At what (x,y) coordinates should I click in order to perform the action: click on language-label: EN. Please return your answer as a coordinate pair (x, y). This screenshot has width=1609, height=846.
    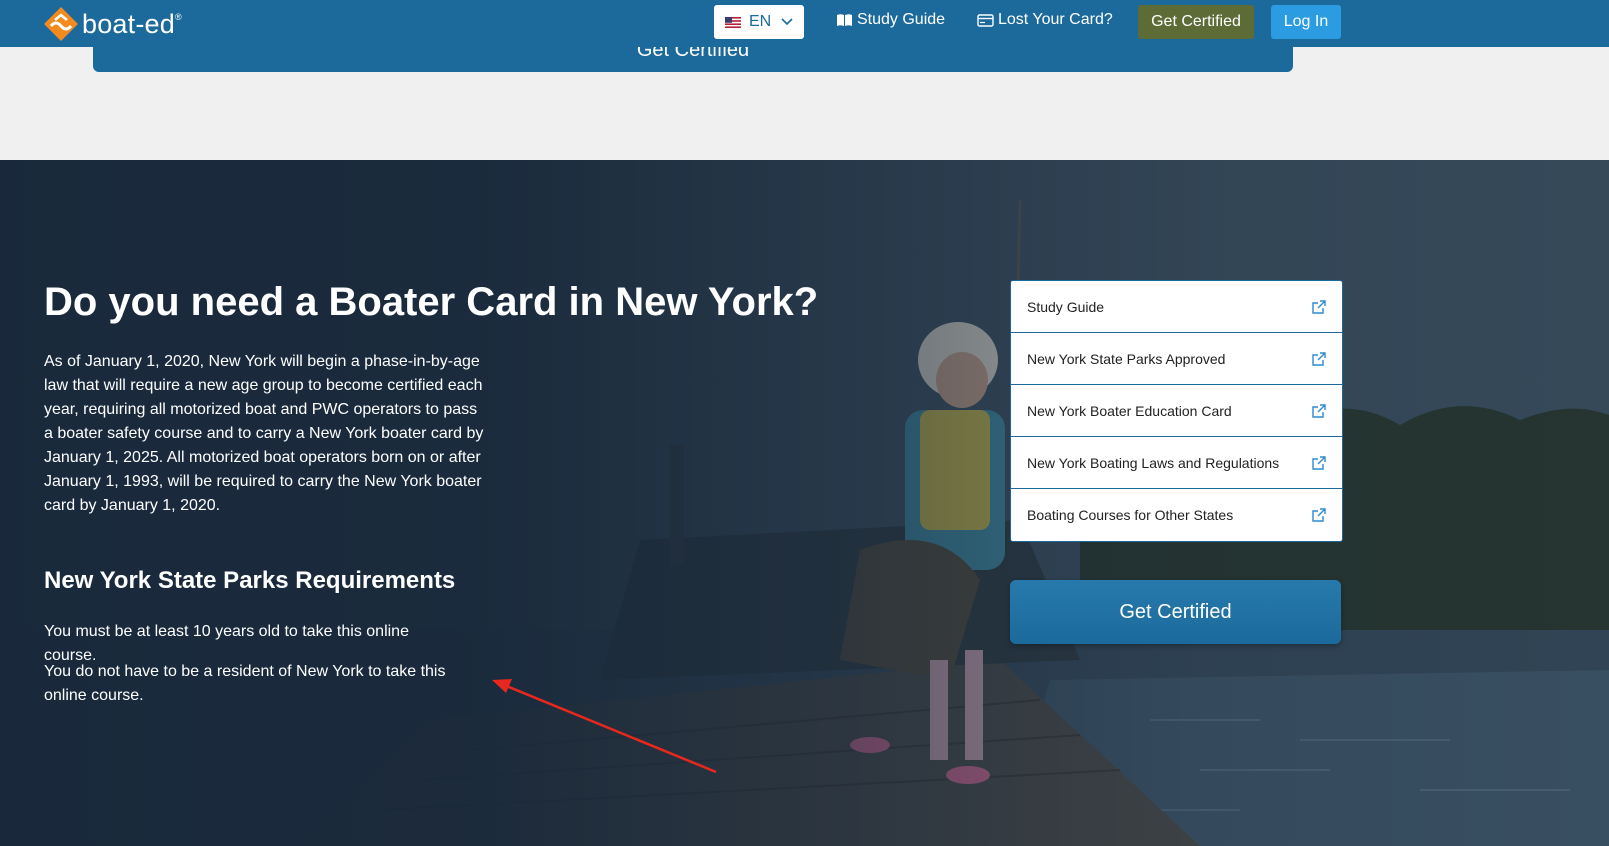
    Looking at the image, I should click on (760, 21).